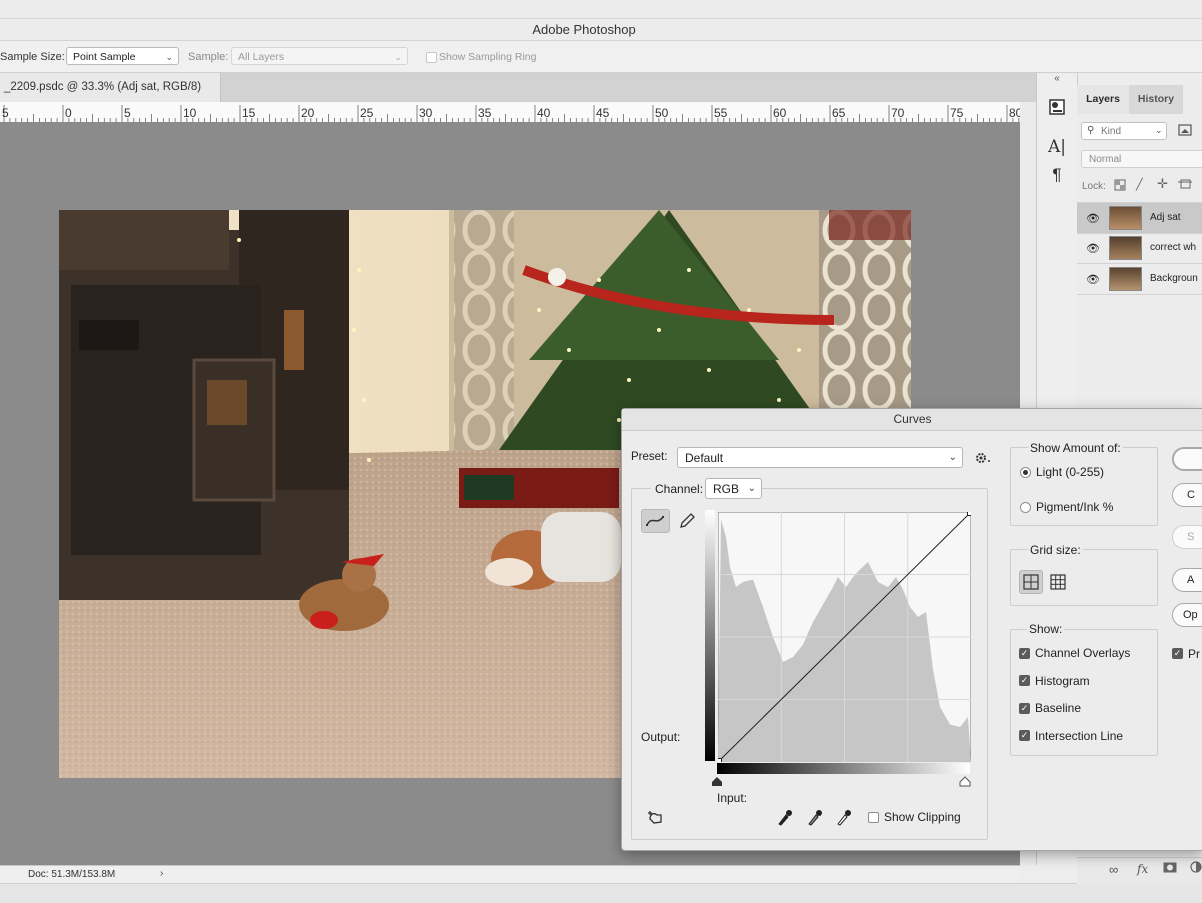 This screenshot has width=1202, height=903. Describe the element at coordinates (785, 817) in the screenshot. I see `black-eyedropper-icon` at that location.